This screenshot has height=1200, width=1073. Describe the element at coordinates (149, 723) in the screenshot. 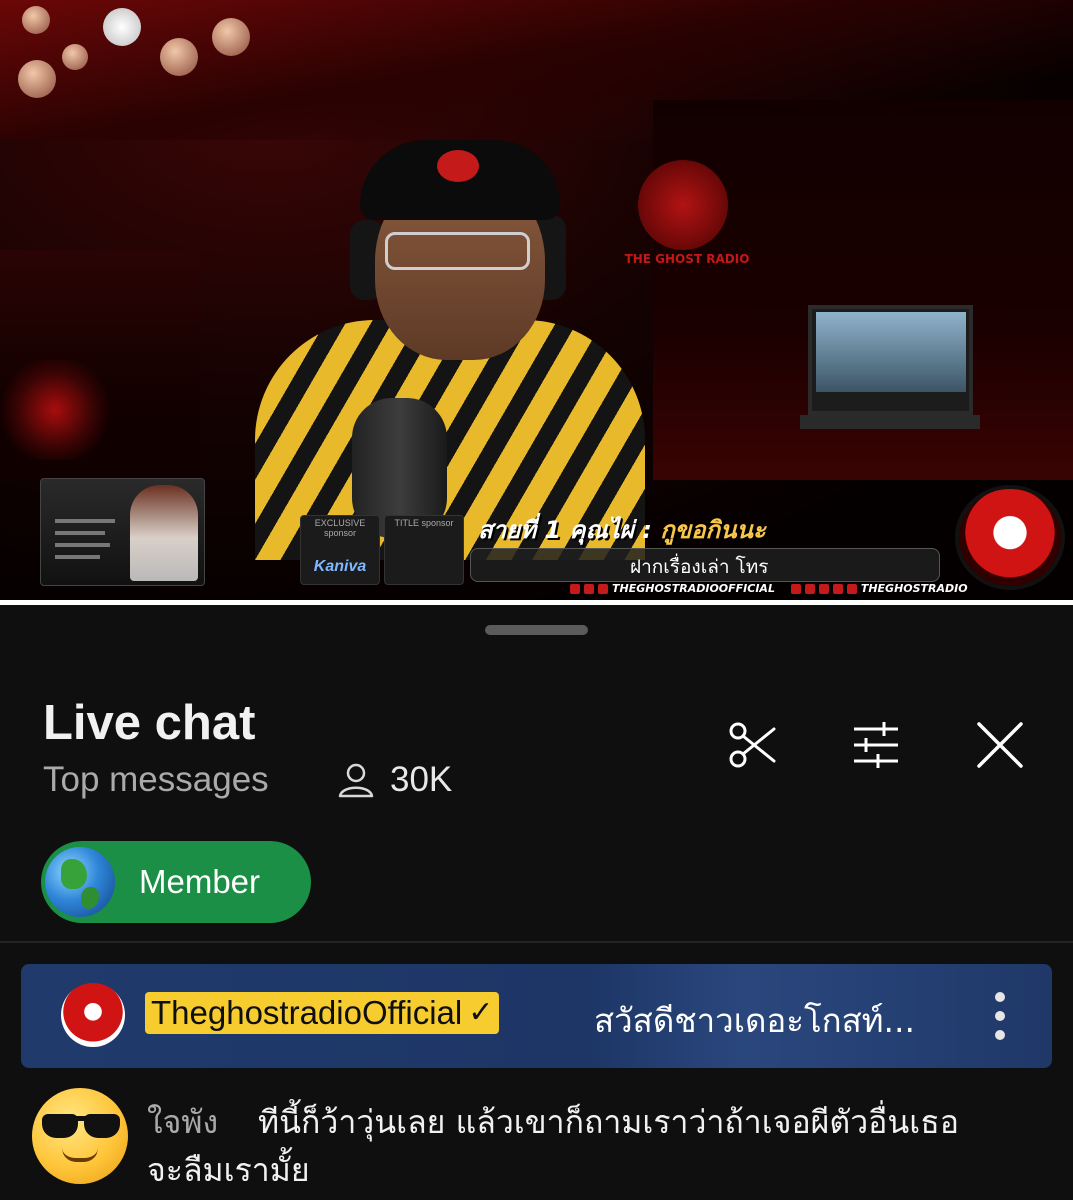

I see `panel-title: Live chat` at that location.